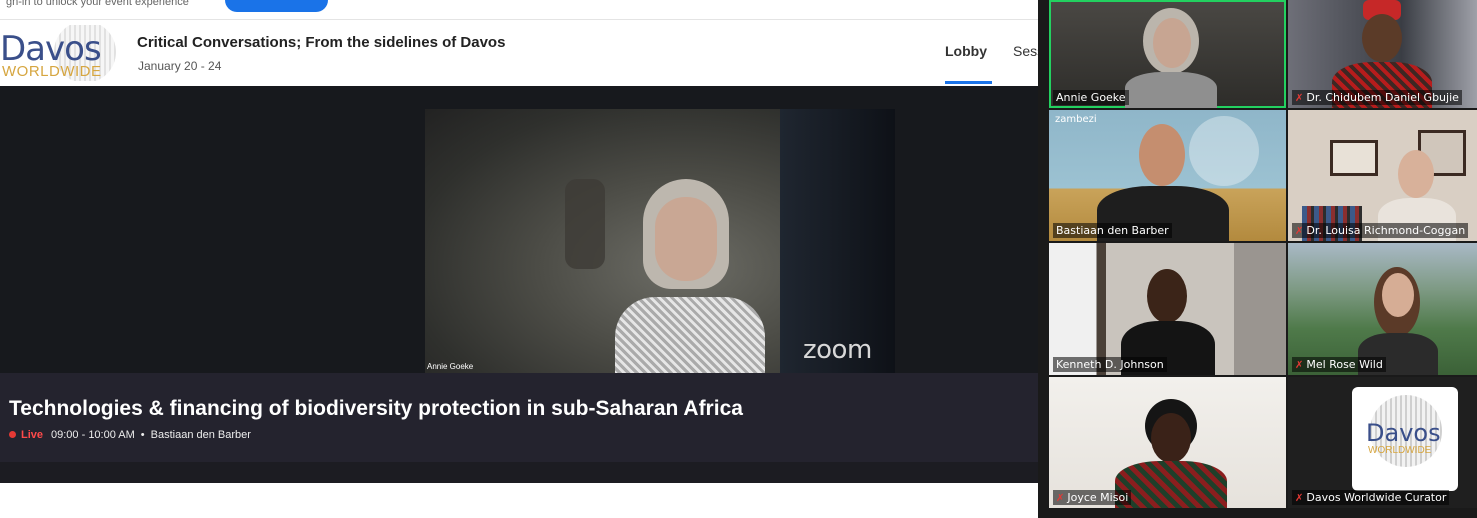 This screenshot has width=1477, height=518. I want to click on participant-tile: zambezi Bastiaan den Barber, so click(1167, 175).